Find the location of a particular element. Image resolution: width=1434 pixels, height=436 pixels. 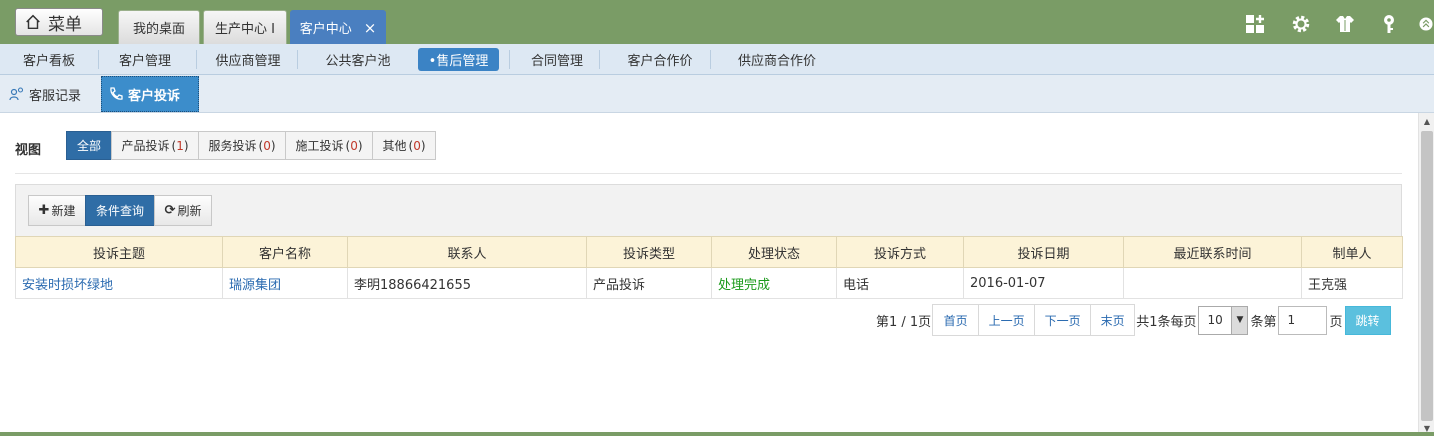

people-icon is located at coordinates (16, 94).